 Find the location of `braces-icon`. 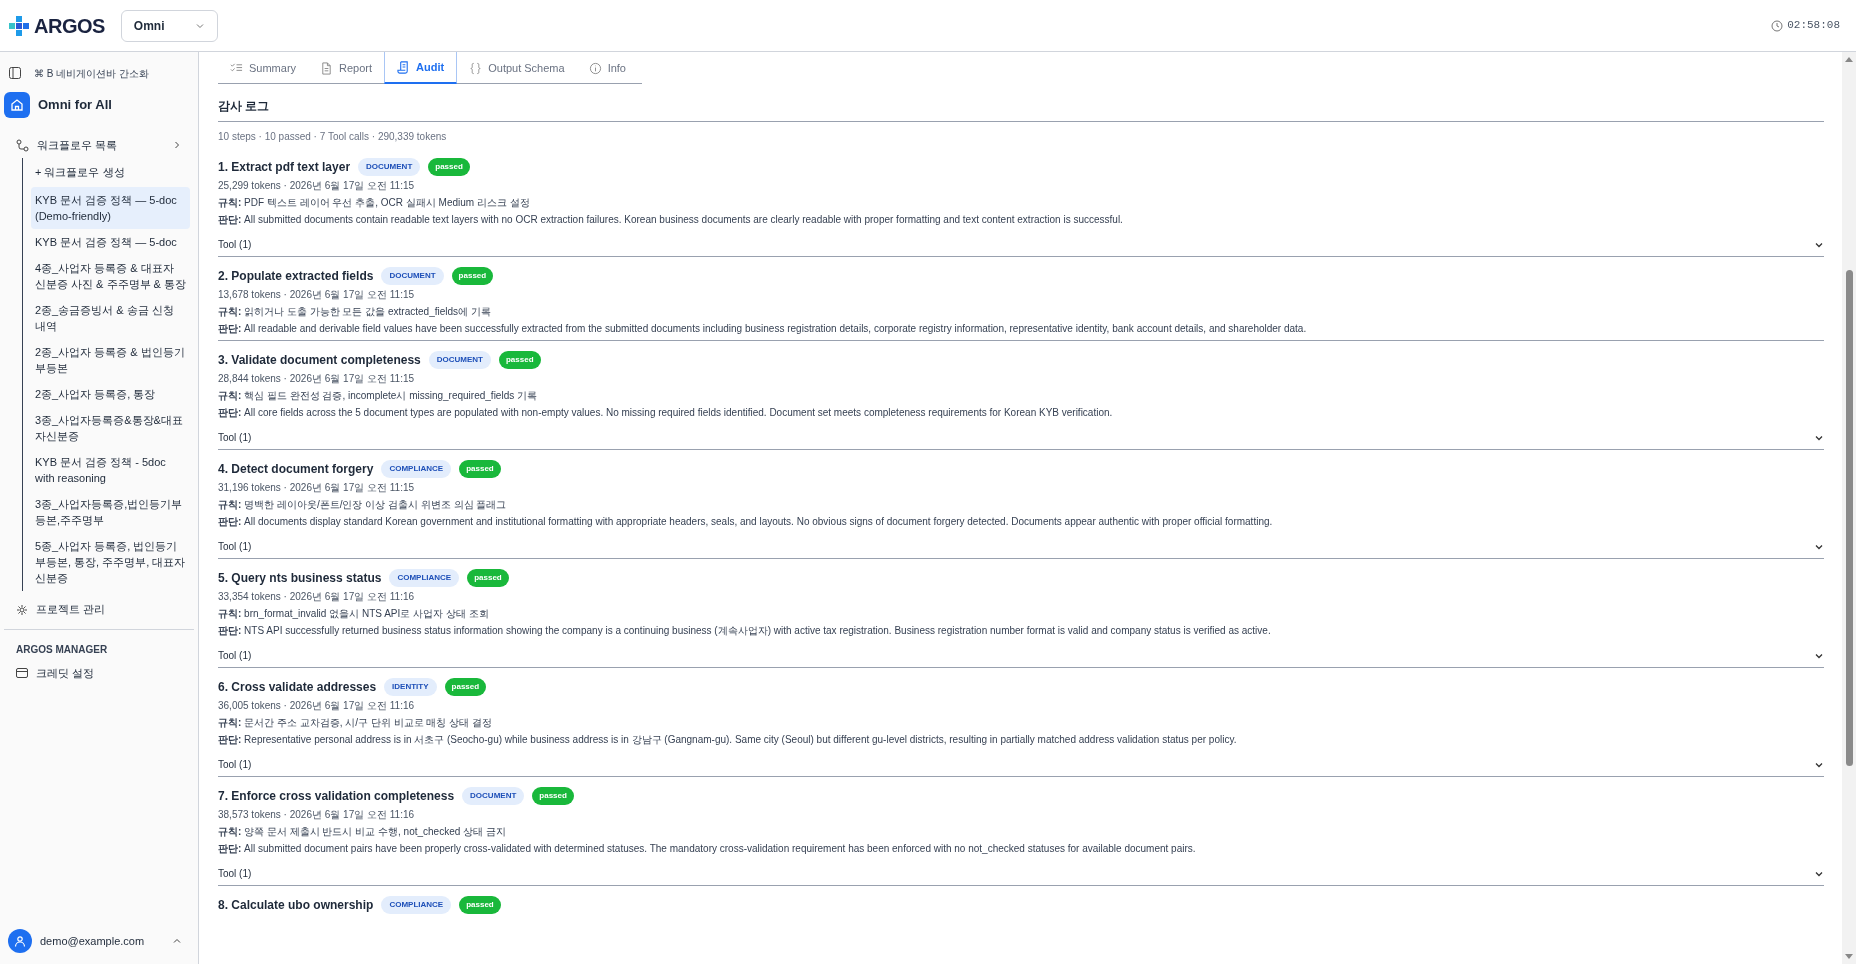

braces-icon is located at coordinates (476, 68).